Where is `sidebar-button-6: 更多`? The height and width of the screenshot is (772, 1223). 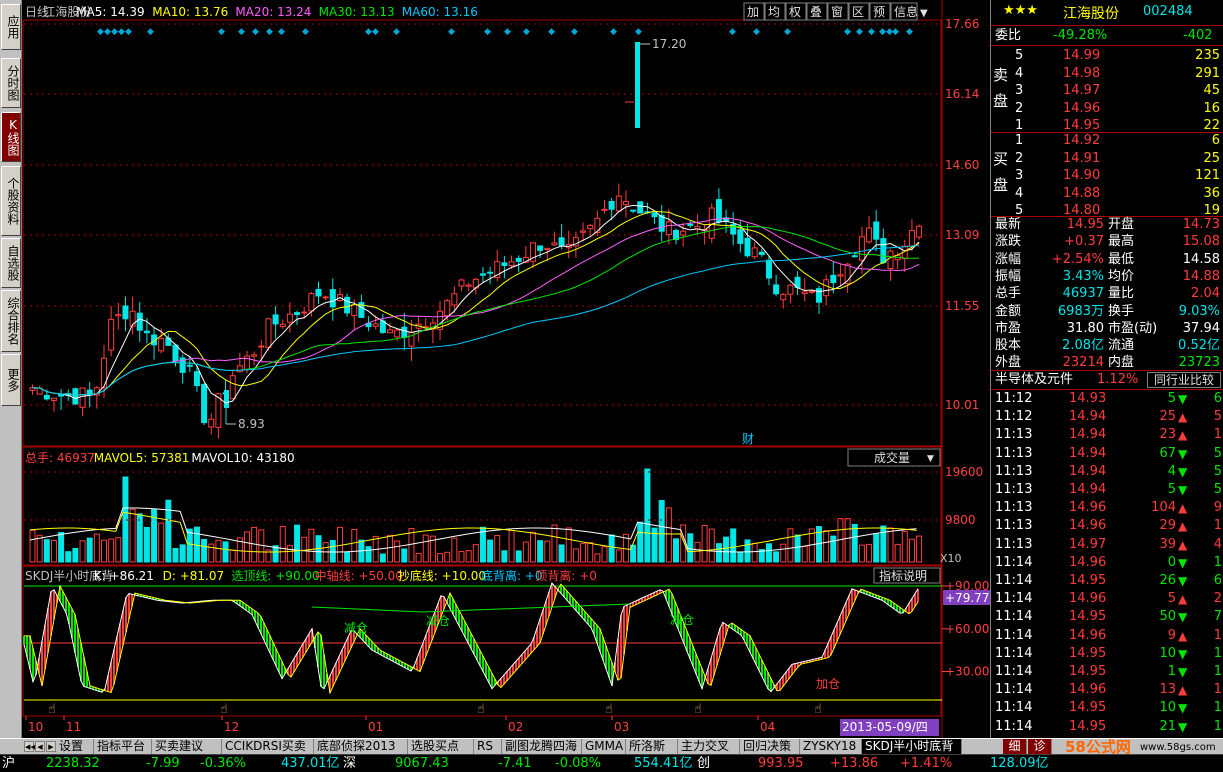 sidebar-button-6: 更多 is located at coordinates (11, 380).